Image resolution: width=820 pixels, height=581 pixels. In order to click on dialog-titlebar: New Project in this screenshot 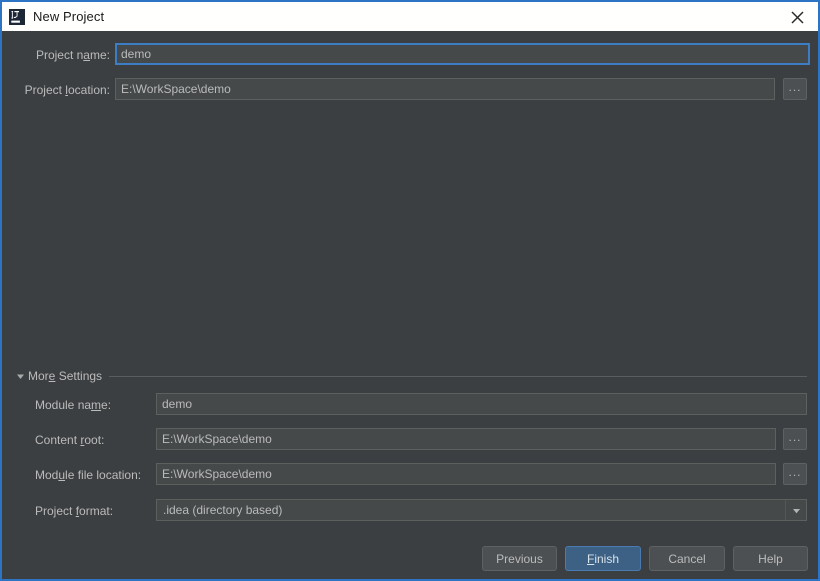, I will do `click(410, 15)`.